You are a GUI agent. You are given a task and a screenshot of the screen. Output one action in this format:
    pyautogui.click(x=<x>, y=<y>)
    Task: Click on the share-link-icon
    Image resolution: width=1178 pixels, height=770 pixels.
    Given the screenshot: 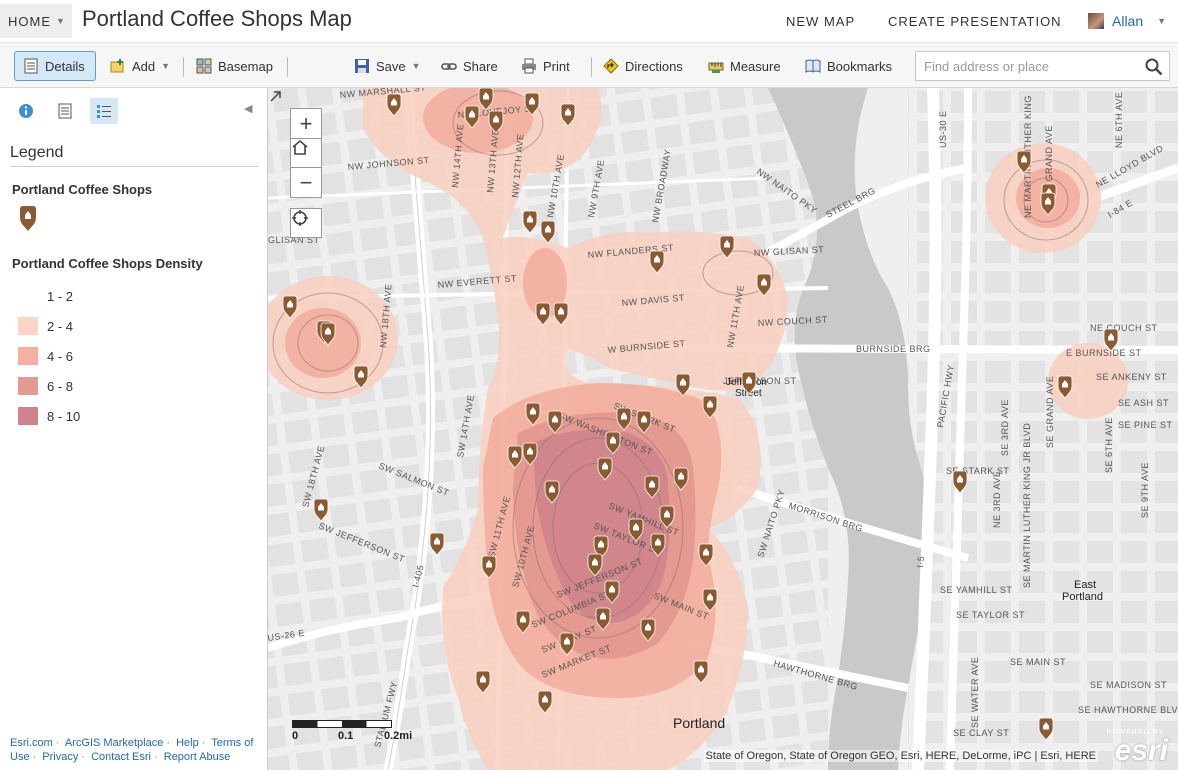 What is the action you would take?
    pyautogui.click(x=449, y=66)
    